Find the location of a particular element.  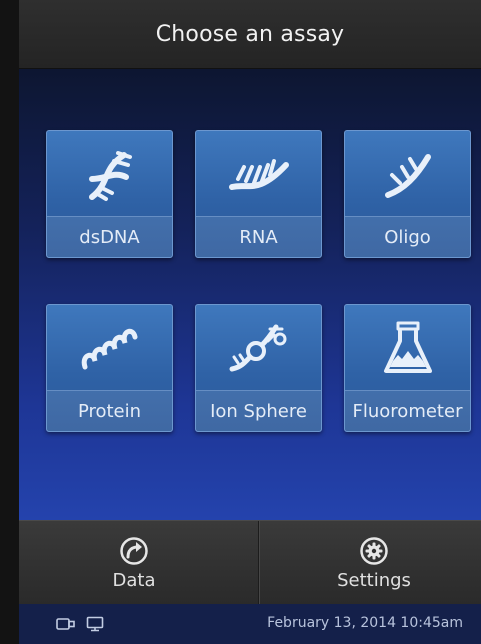

protein-coil-icon is located at coordinates (109, 349).